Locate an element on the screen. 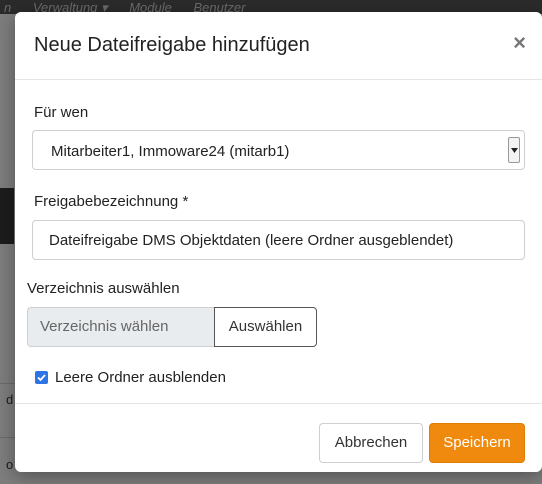  hide-empty-folders-checkbox is located at coordinates (41, 377).